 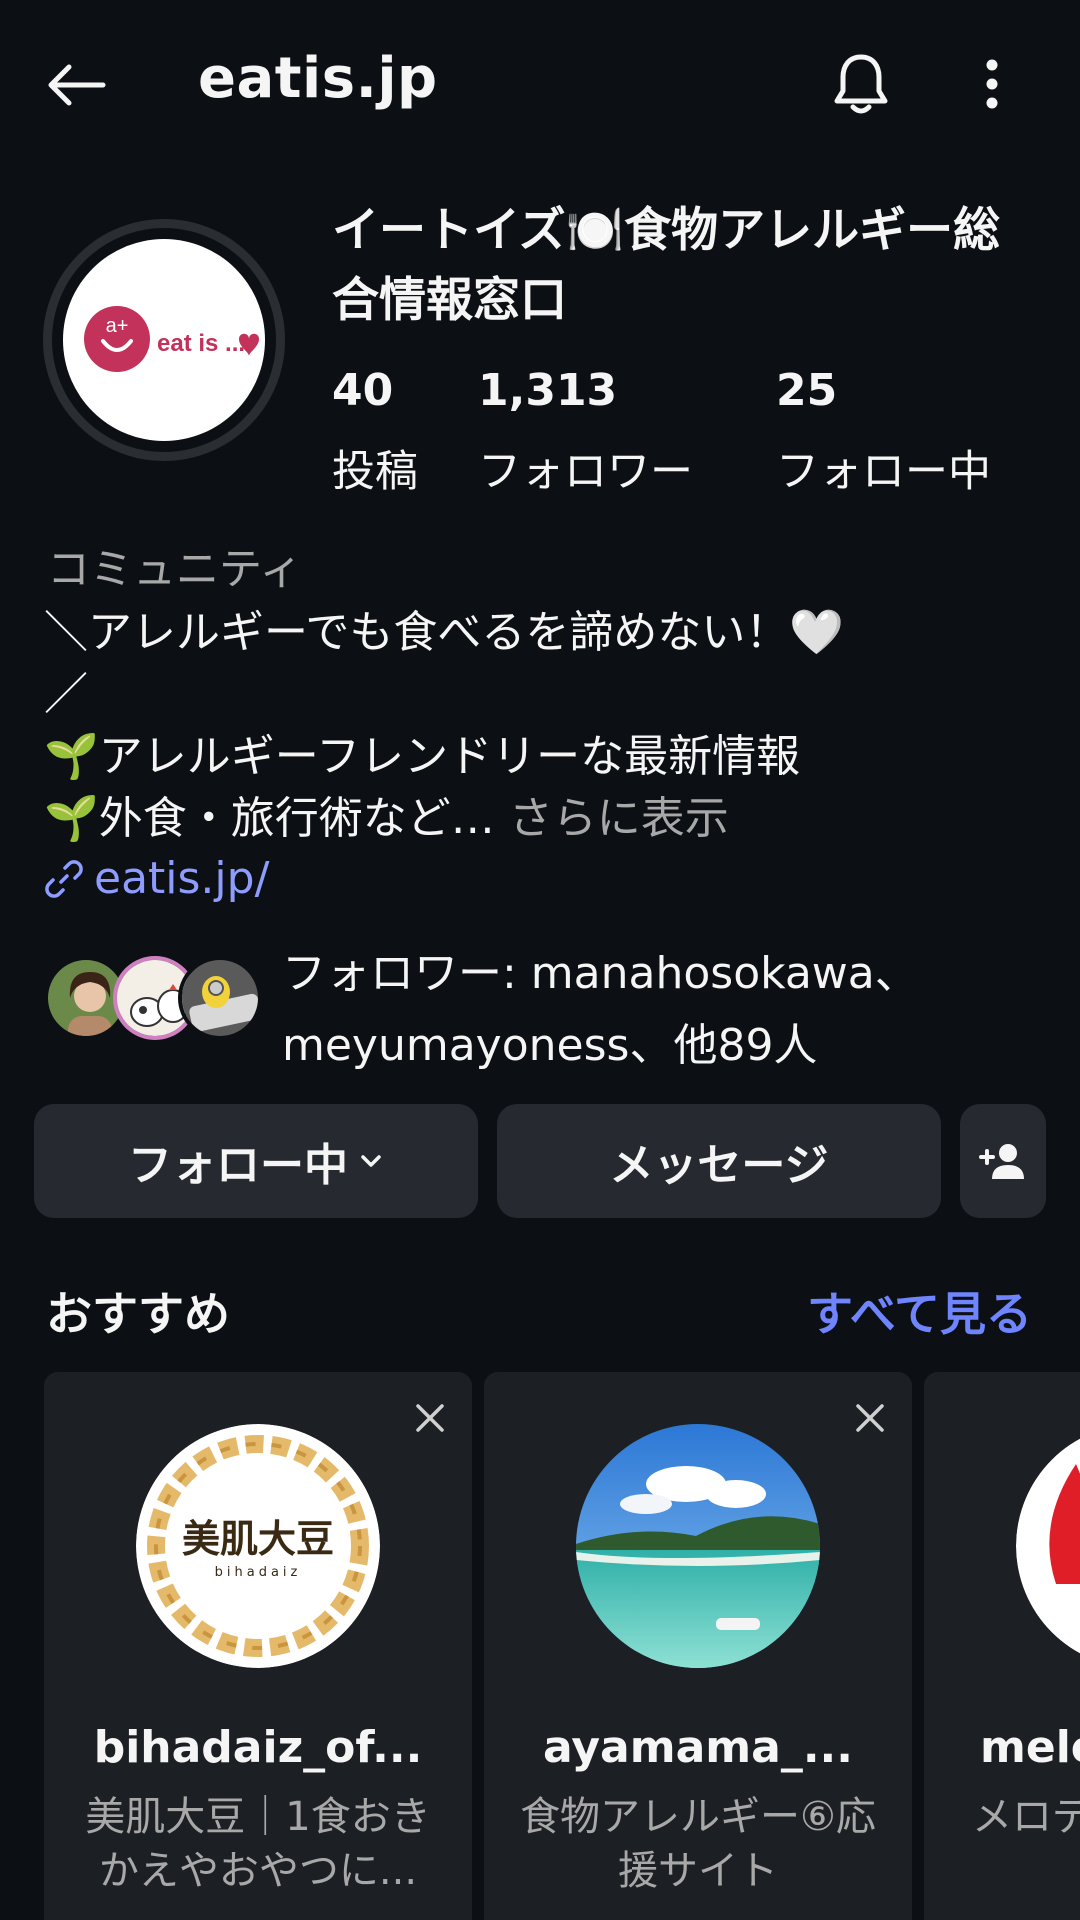 I want to click on suggestions-title: おすすめ, so click(x=138, y=1314).